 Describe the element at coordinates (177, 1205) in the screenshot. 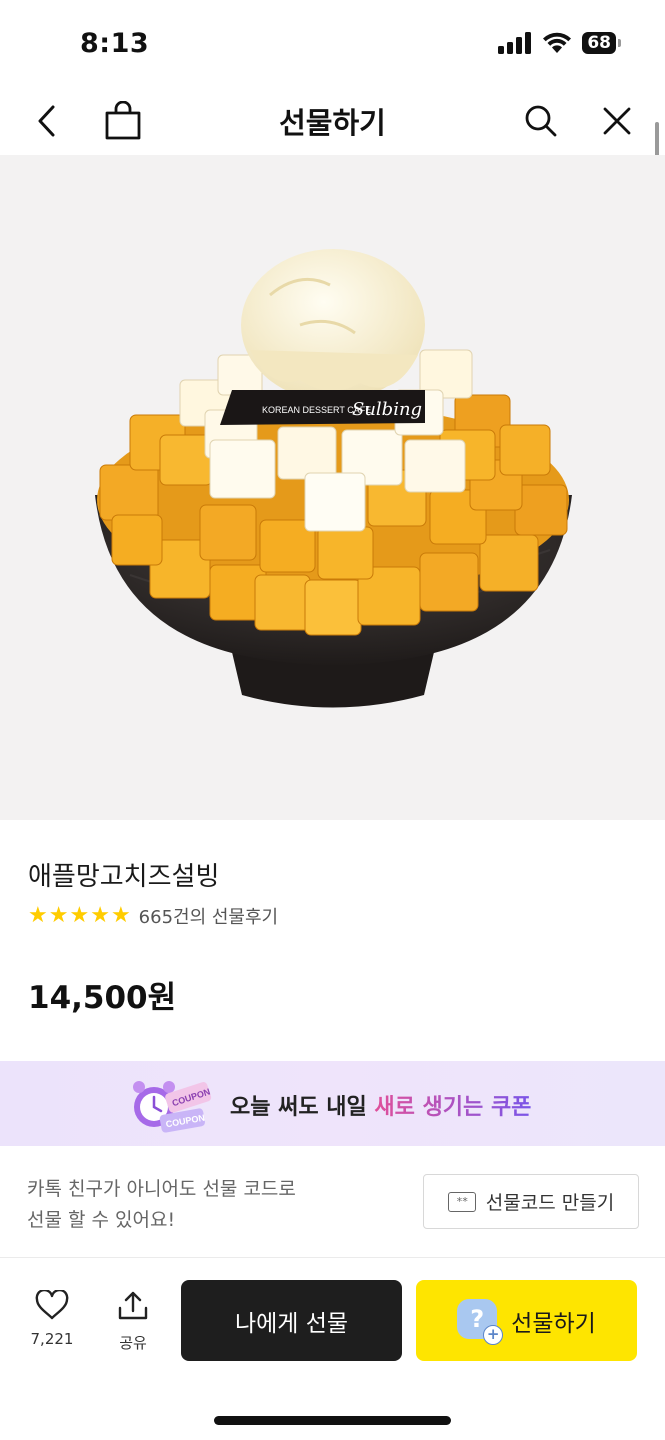

I see `gift-code-description: 카톡 친구가 아니어도 선물 코드로 선물 할 수 있어요!` at that location.